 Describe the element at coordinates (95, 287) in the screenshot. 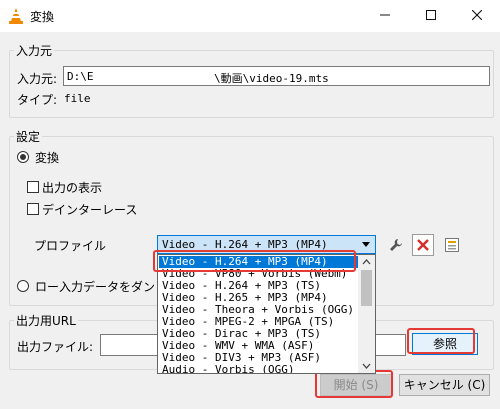

I see `dump-raw-label: ロー入力データをダン` at that location.